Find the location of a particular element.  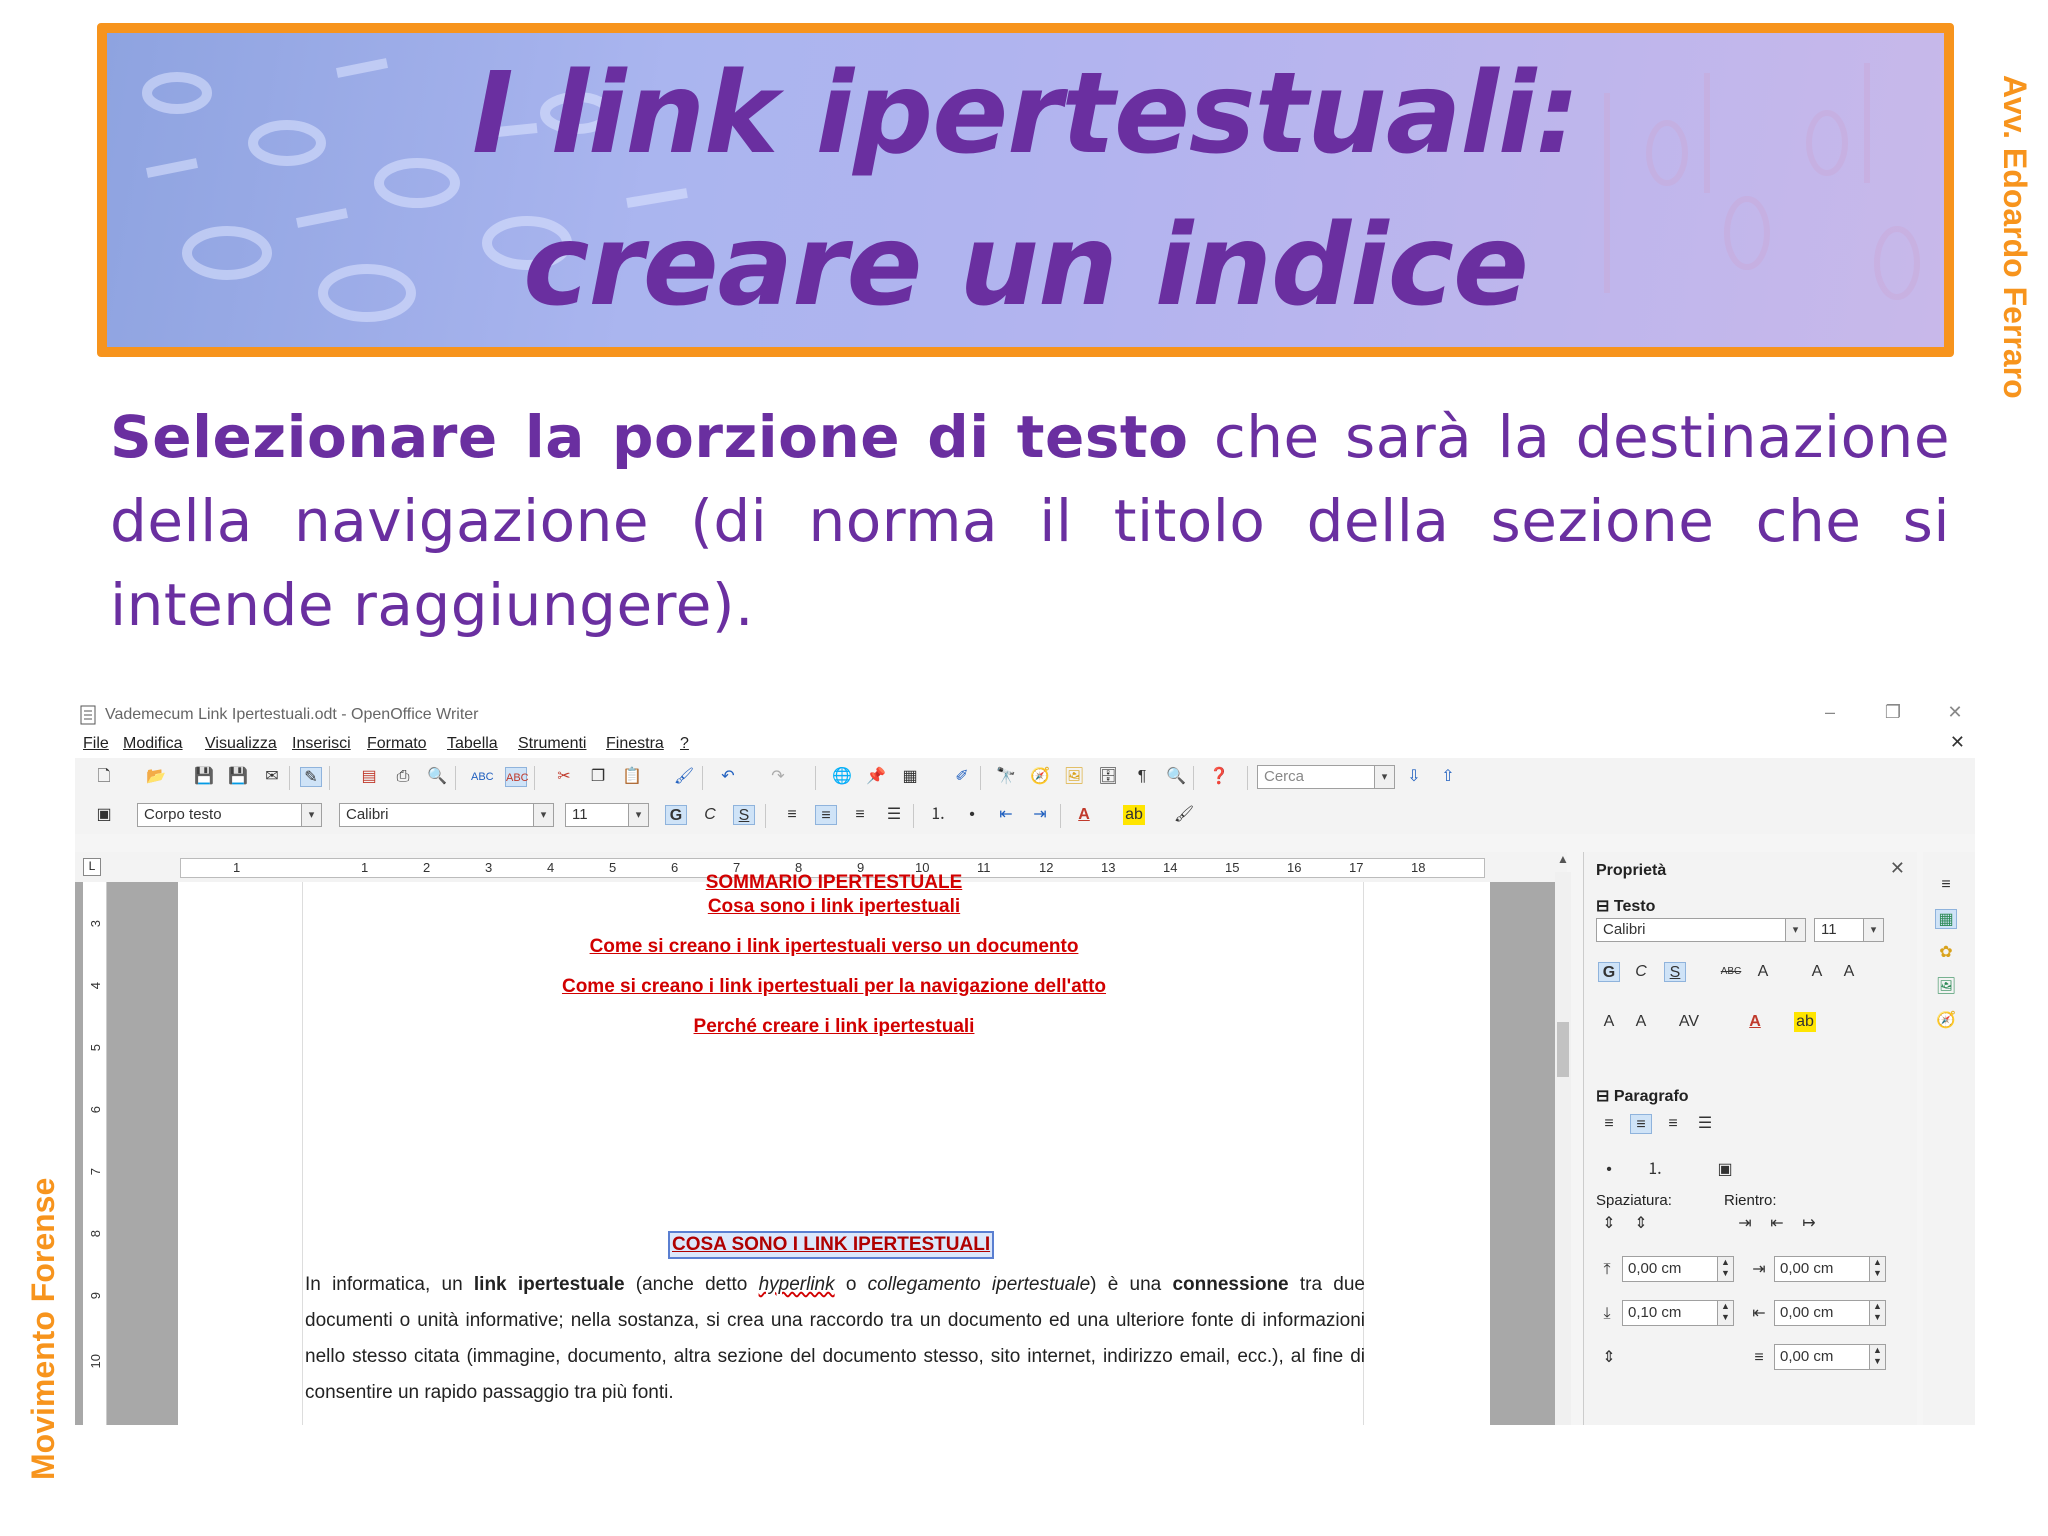

grow-font-icon: A is located at coordinates (1817, 972).